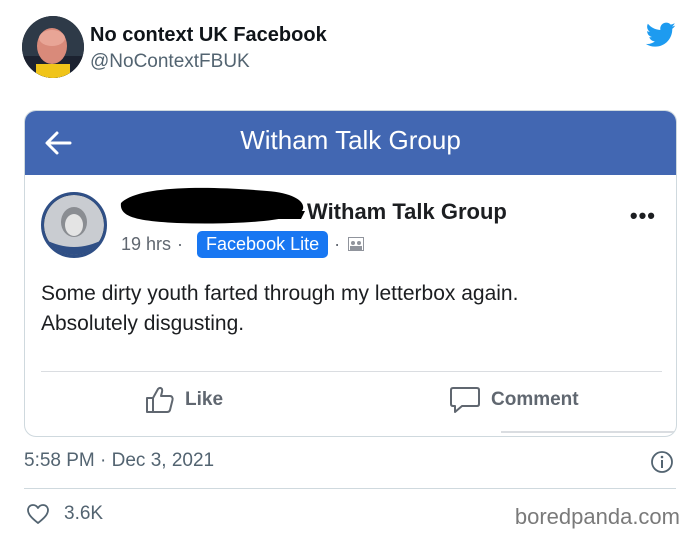  I want to click on facebook-header-bar: Witham Talk Group, so click(350, 143).